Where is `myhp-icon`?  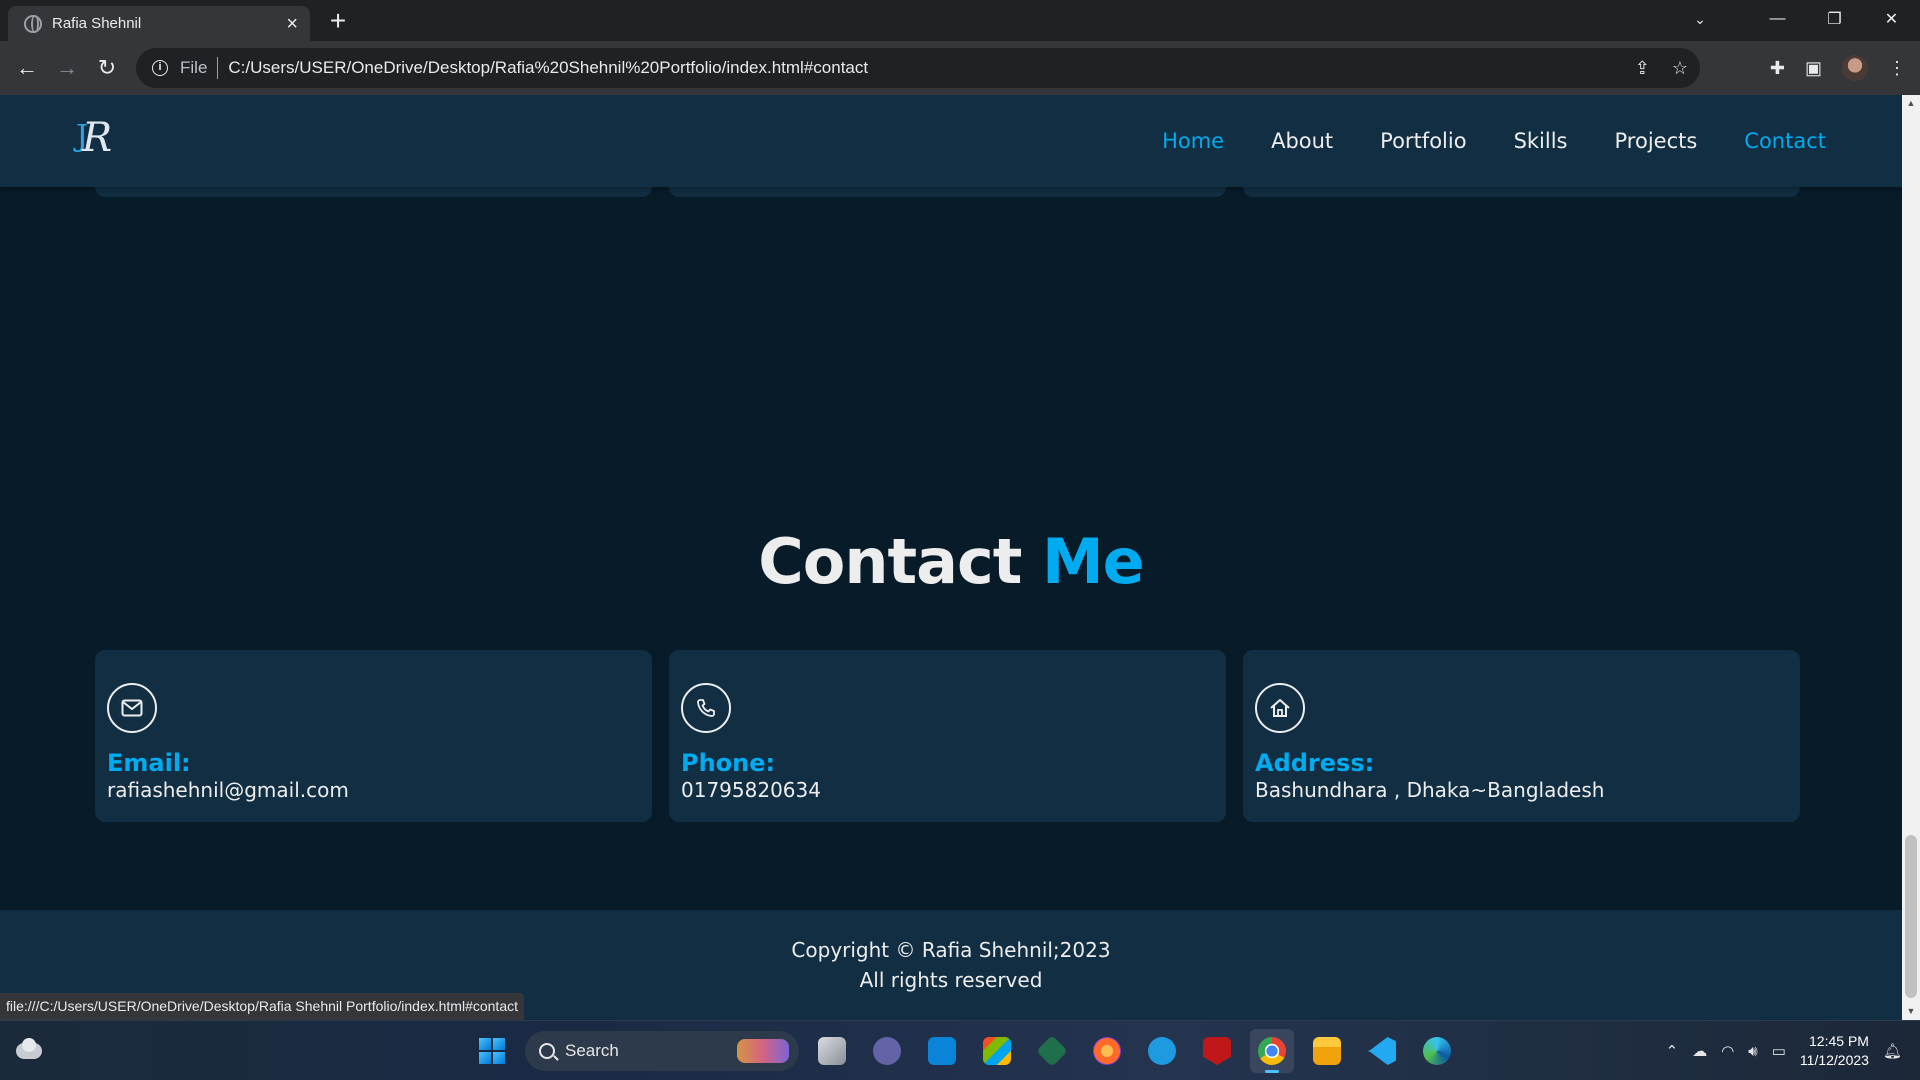
myhp-icon is located at coordinates (942, 1051).